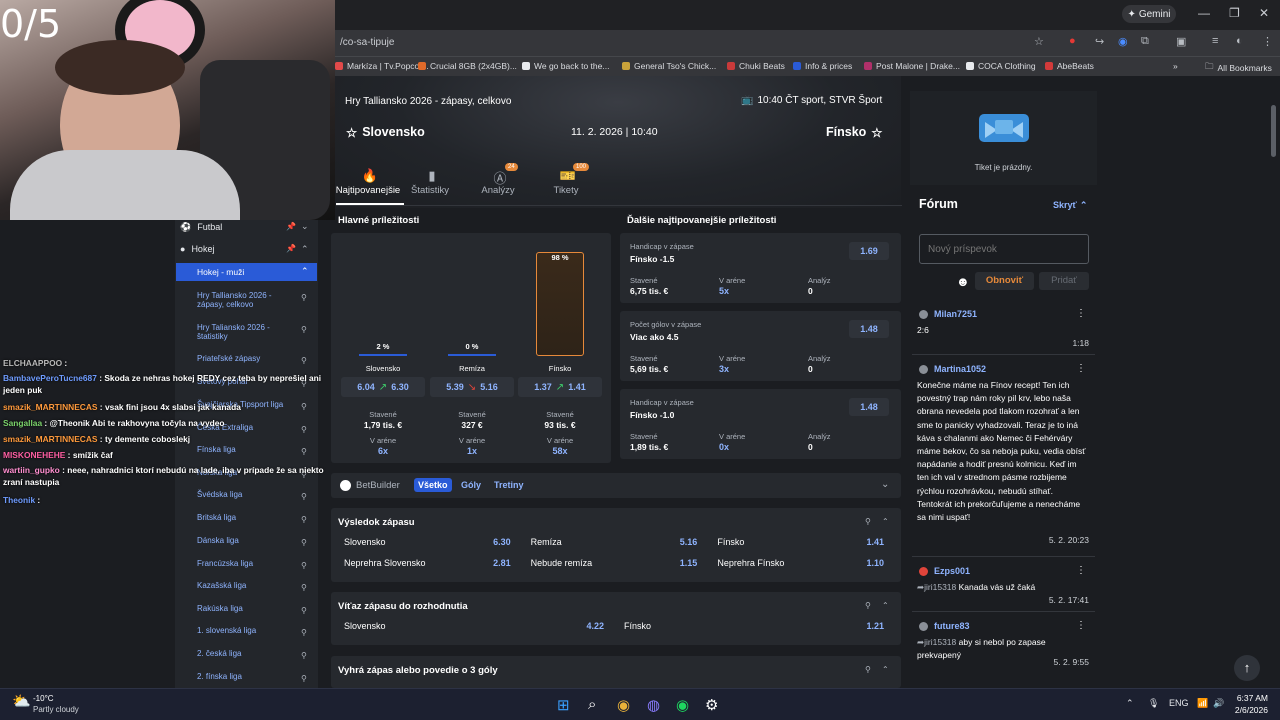 This screenshot has width=1280, height=720. What do you see at coordinates (247, 563) in the screenshot?
I see `league-item: Francúzska liga` at bounding box center [247, 563].